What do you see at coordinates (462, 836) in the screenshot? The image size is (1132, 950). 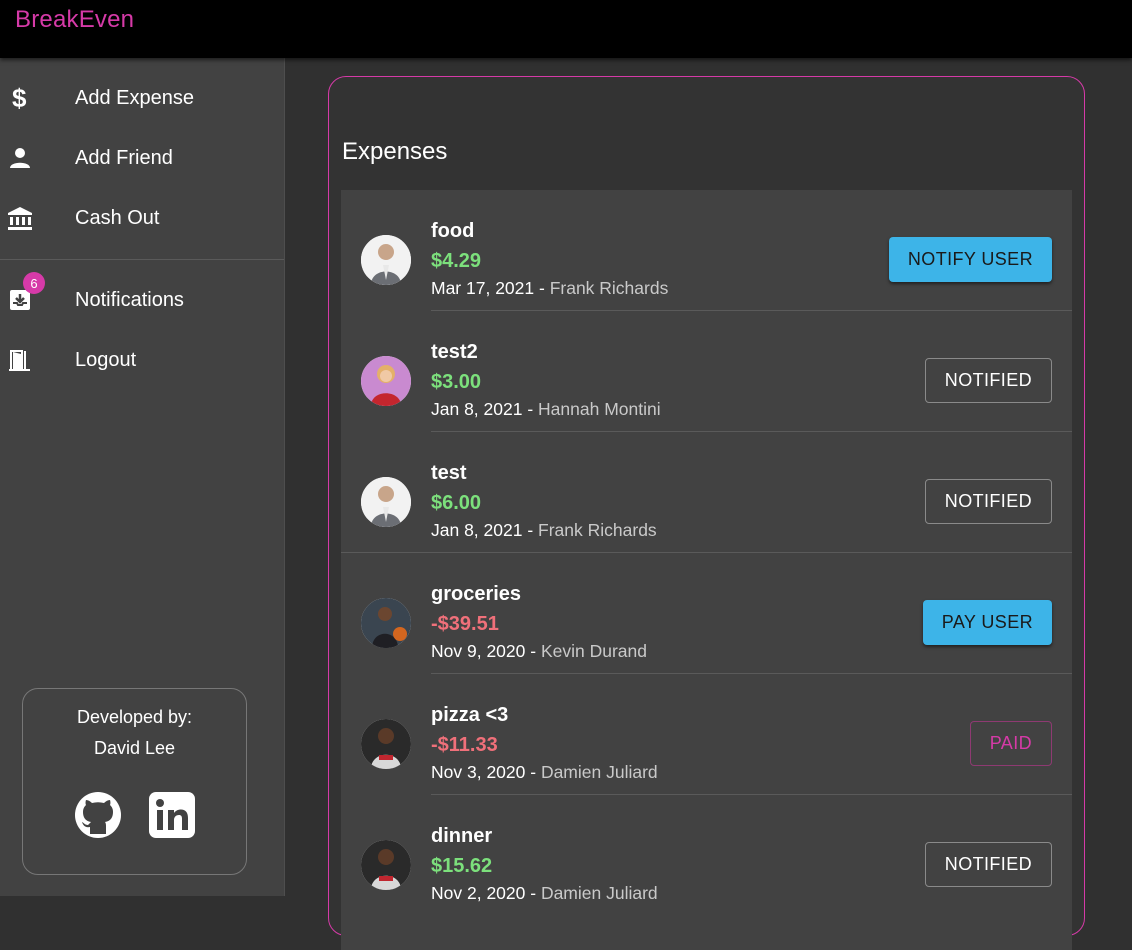 I see `expense-title: dinner` at bounding box center [462, 836].